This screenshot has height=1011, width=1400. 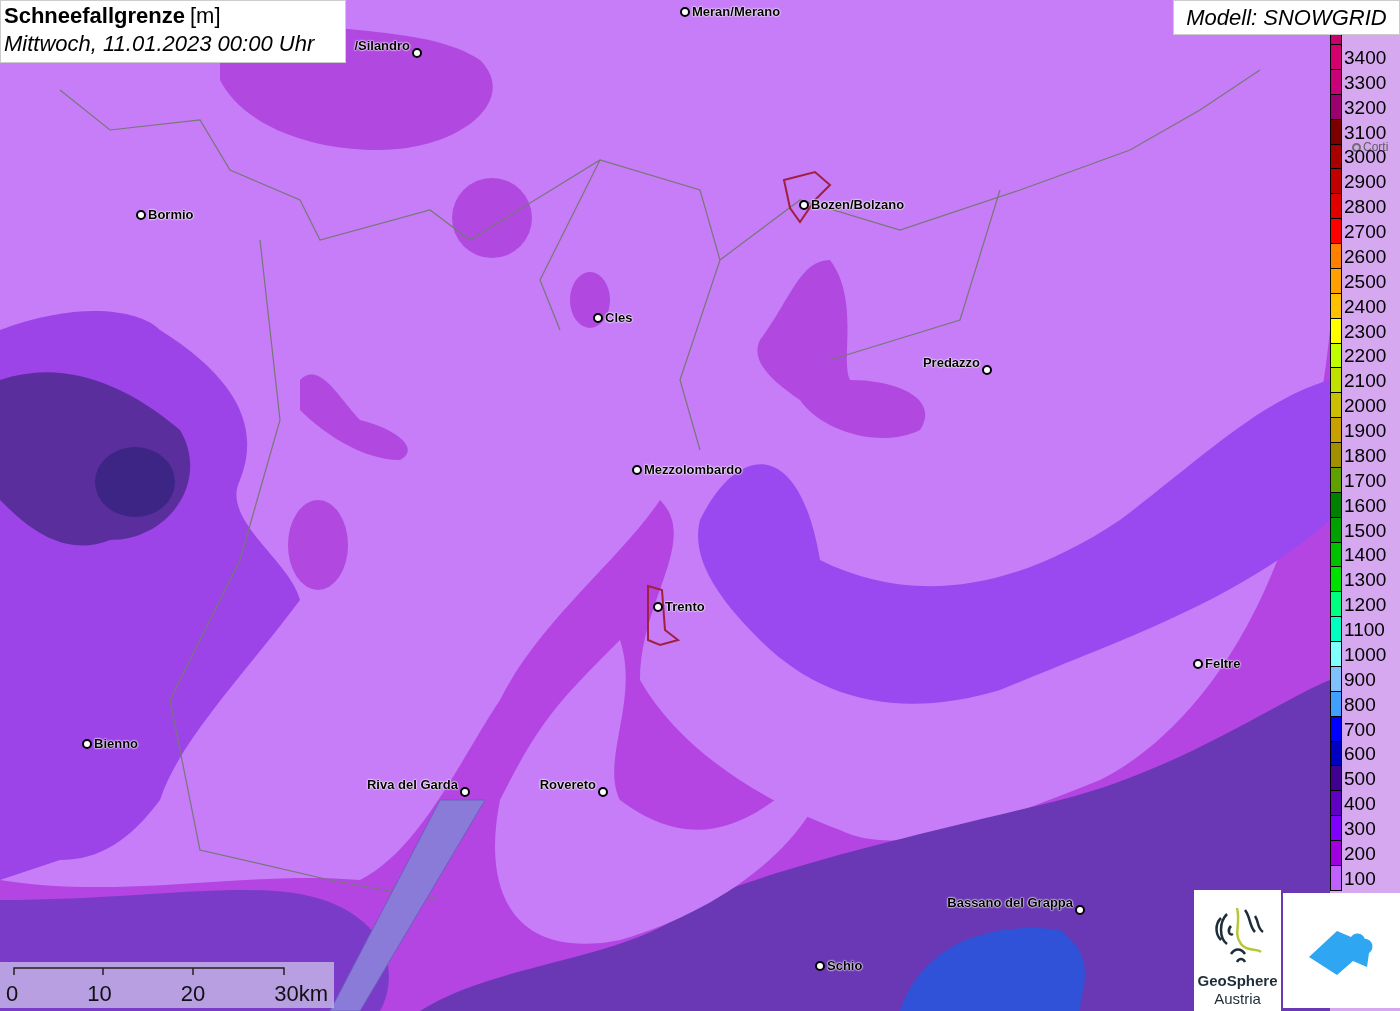 What do you see at coordinates (1360, 779) in the screenshot?
I see `legend-value: 500` at bounding box center [1360, 779].